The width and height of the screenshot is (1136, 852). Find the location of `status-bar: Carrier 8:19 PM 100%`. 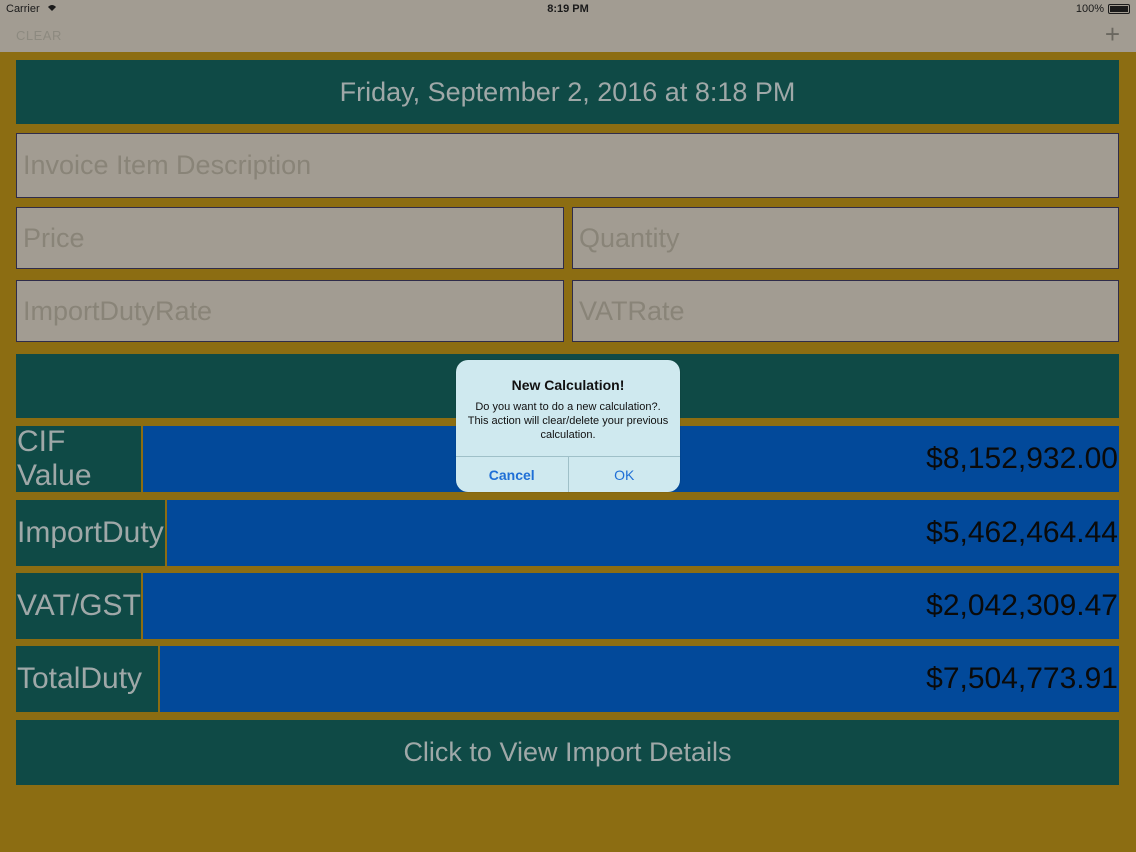

status-bar: Carrier 8:19 PM 100% is located at coordinates (568, 9).